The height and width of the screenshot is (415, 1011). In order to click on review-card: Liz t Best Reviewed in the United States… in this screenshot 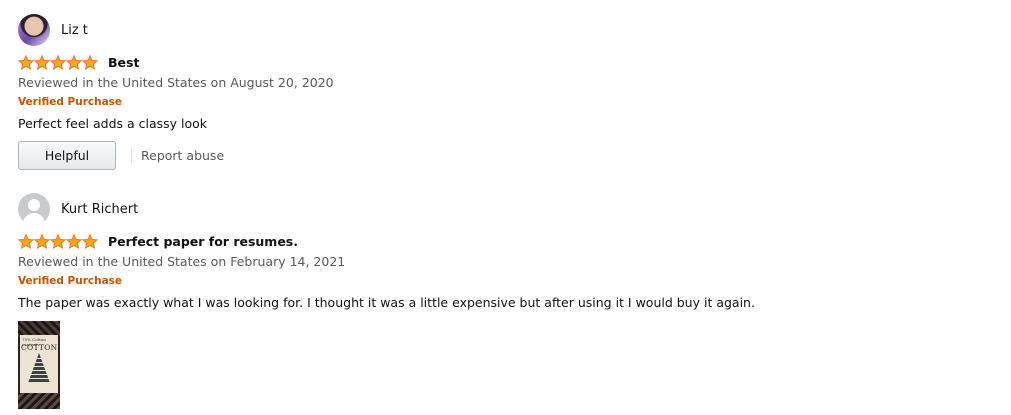, I will do `click(176, 92)`.